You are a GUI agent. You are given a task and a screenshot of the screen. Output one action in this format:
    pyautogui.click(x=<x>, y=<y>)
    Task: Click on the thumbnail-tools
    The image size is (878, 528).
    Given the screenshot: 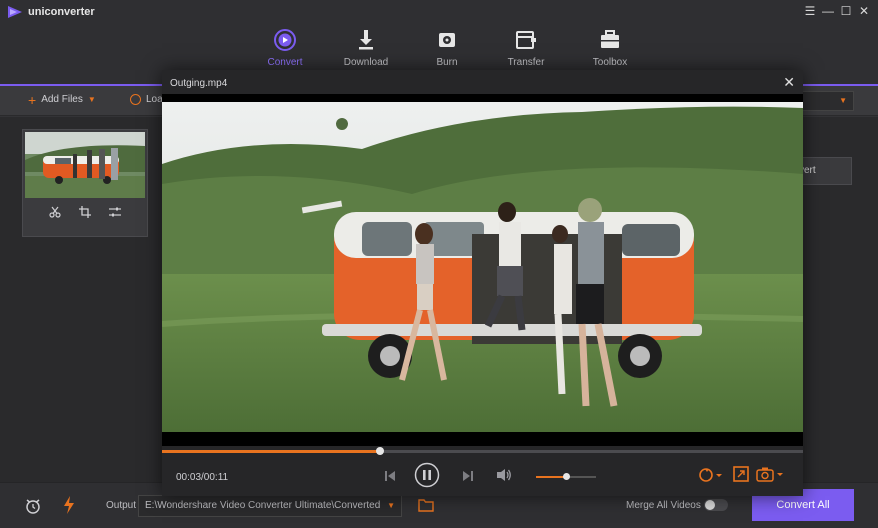 What is the action you would take?
    pyautogui.click(x=85, y=212)
    